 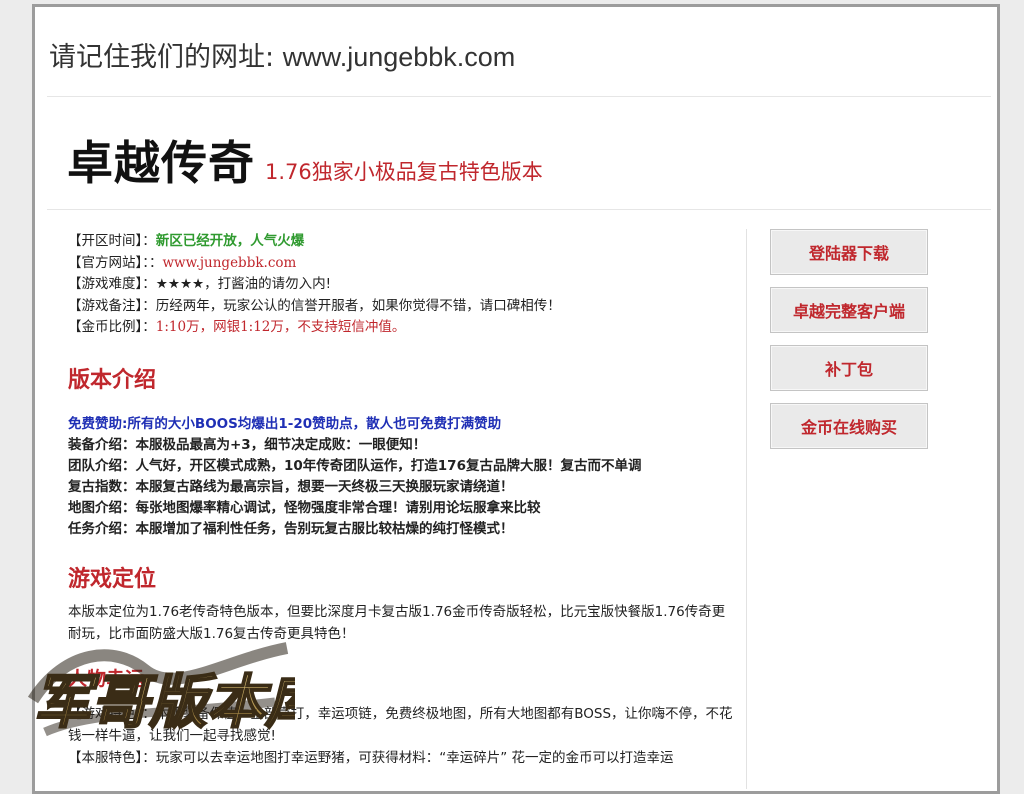 I want to click on info-difficulty: 【游戏难度】：★★★★，打酱油的请勿入内!, so click(x=400, y=285).